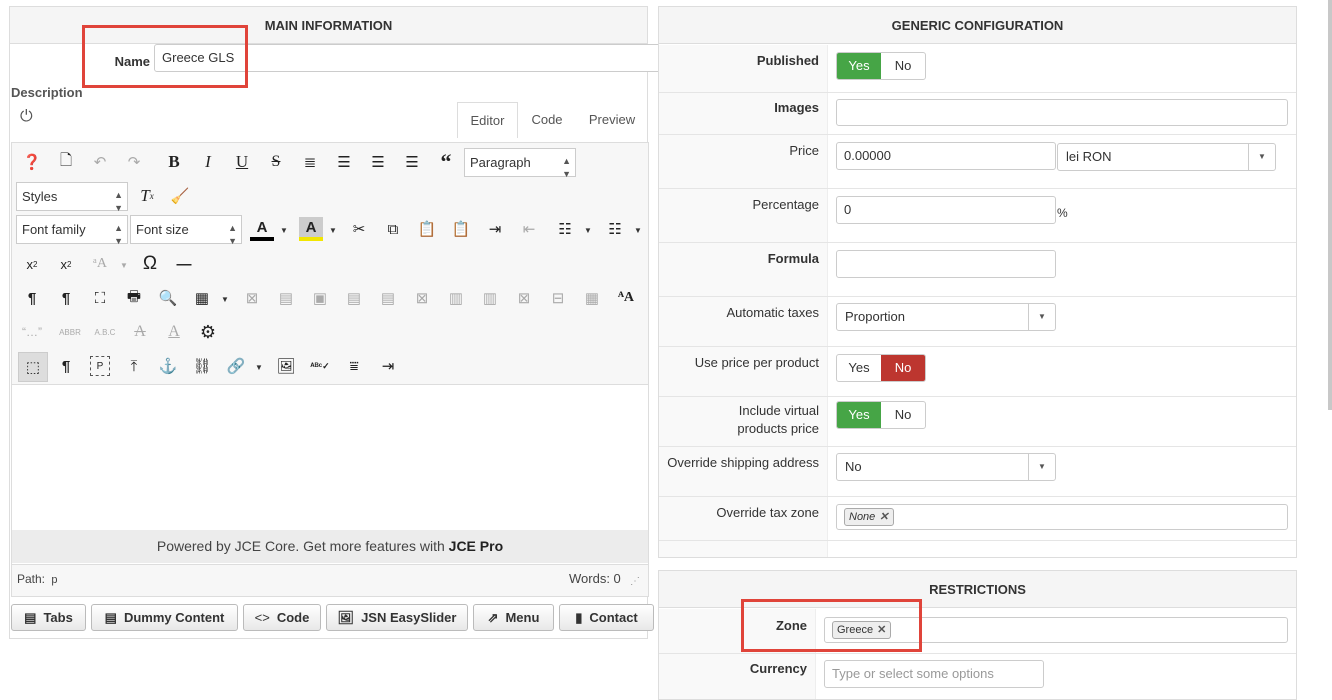 Image resolution: width=1332 pixels, height=700 pixels. Describe the element at coordinates (330, 458) in the screenshot. I see `editor-content` at that location.